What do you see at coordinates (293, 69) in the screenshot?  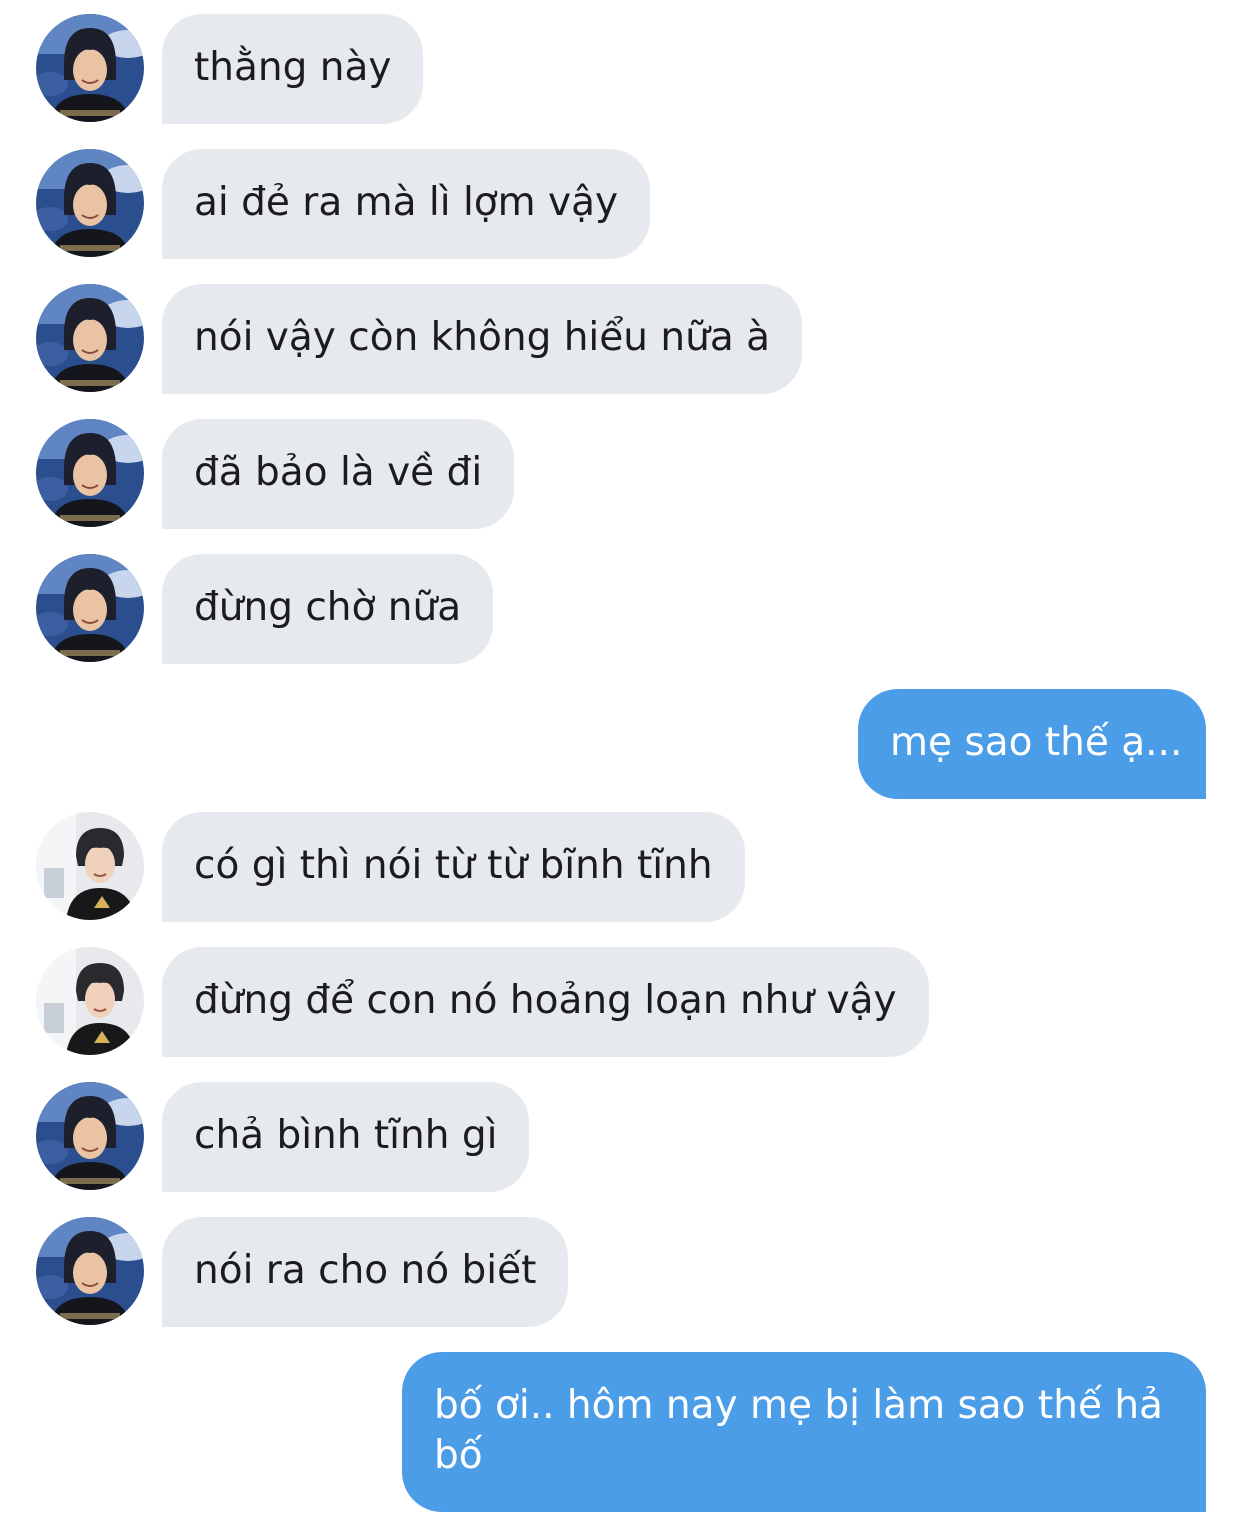 I see `incoming-message-bubble: thằng này` at bounding box center [293, 69].